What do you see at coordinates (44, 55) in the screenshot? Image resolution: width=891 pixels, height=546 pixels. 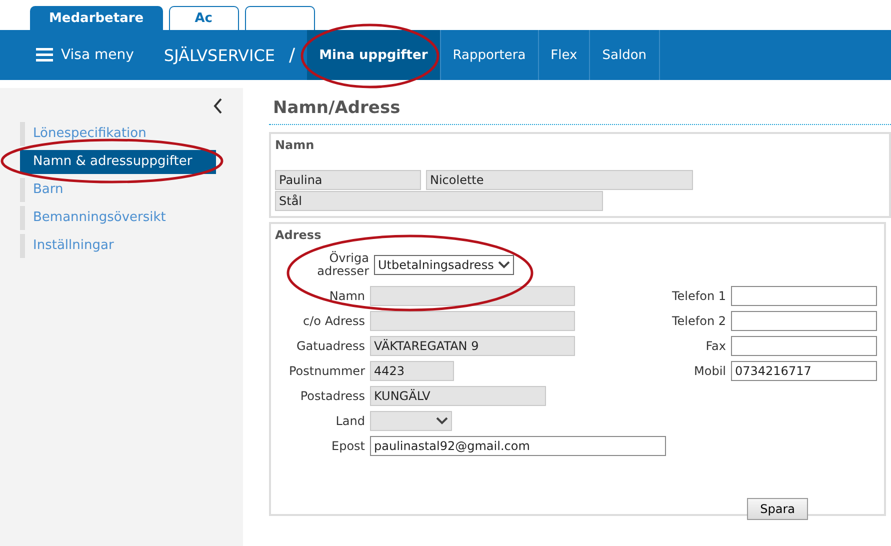 I see `menu-icon` at bounding box center [44, 55].